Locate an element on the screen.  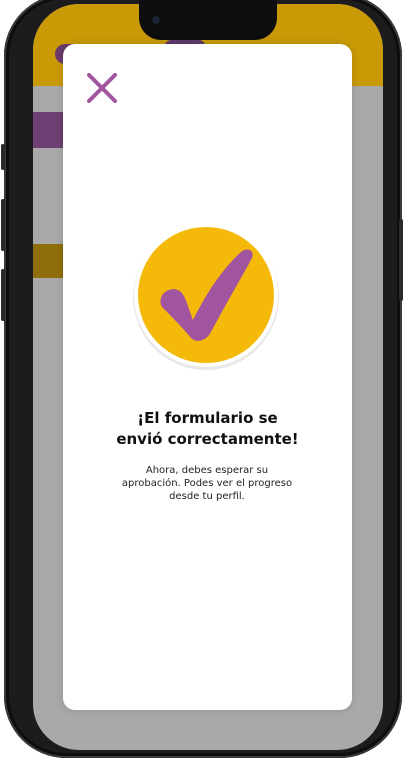
success-message-line-3: desde tu perfil. is located at coordinates (207, 496).